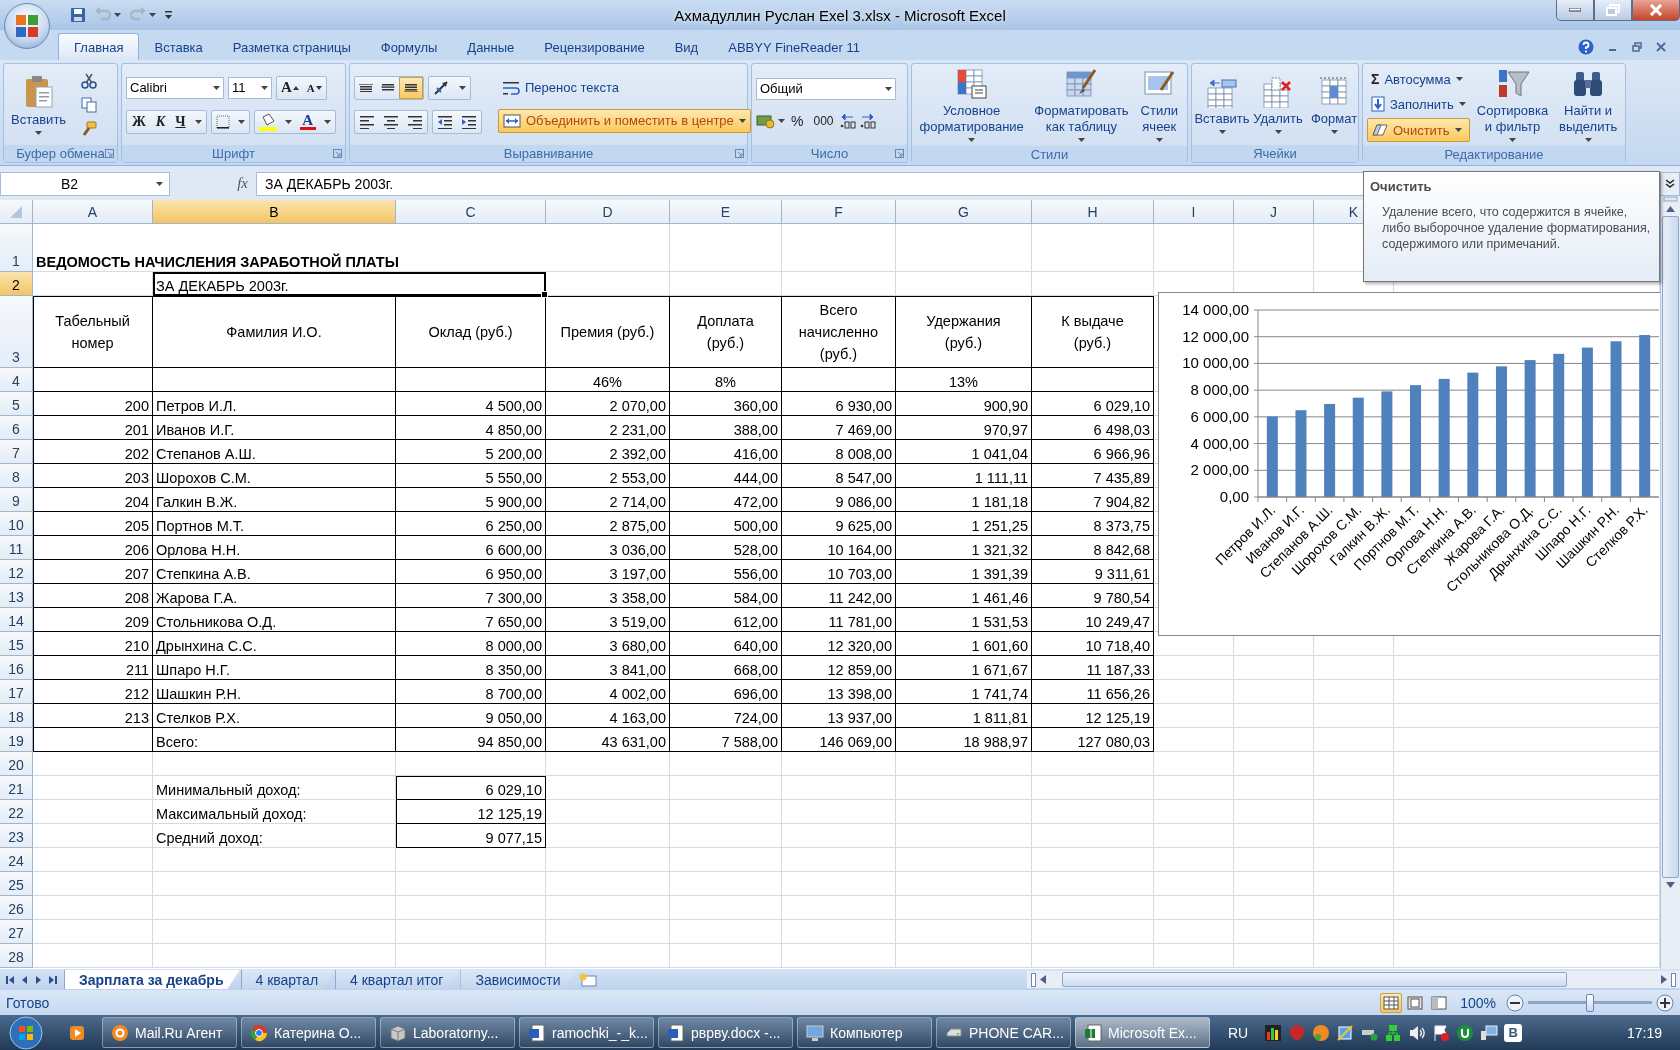 This screenshot has height=1050, width=1680. Describe the element at coordinates (16, 932) in the screenshot. I see `row-header: 27` at that location.